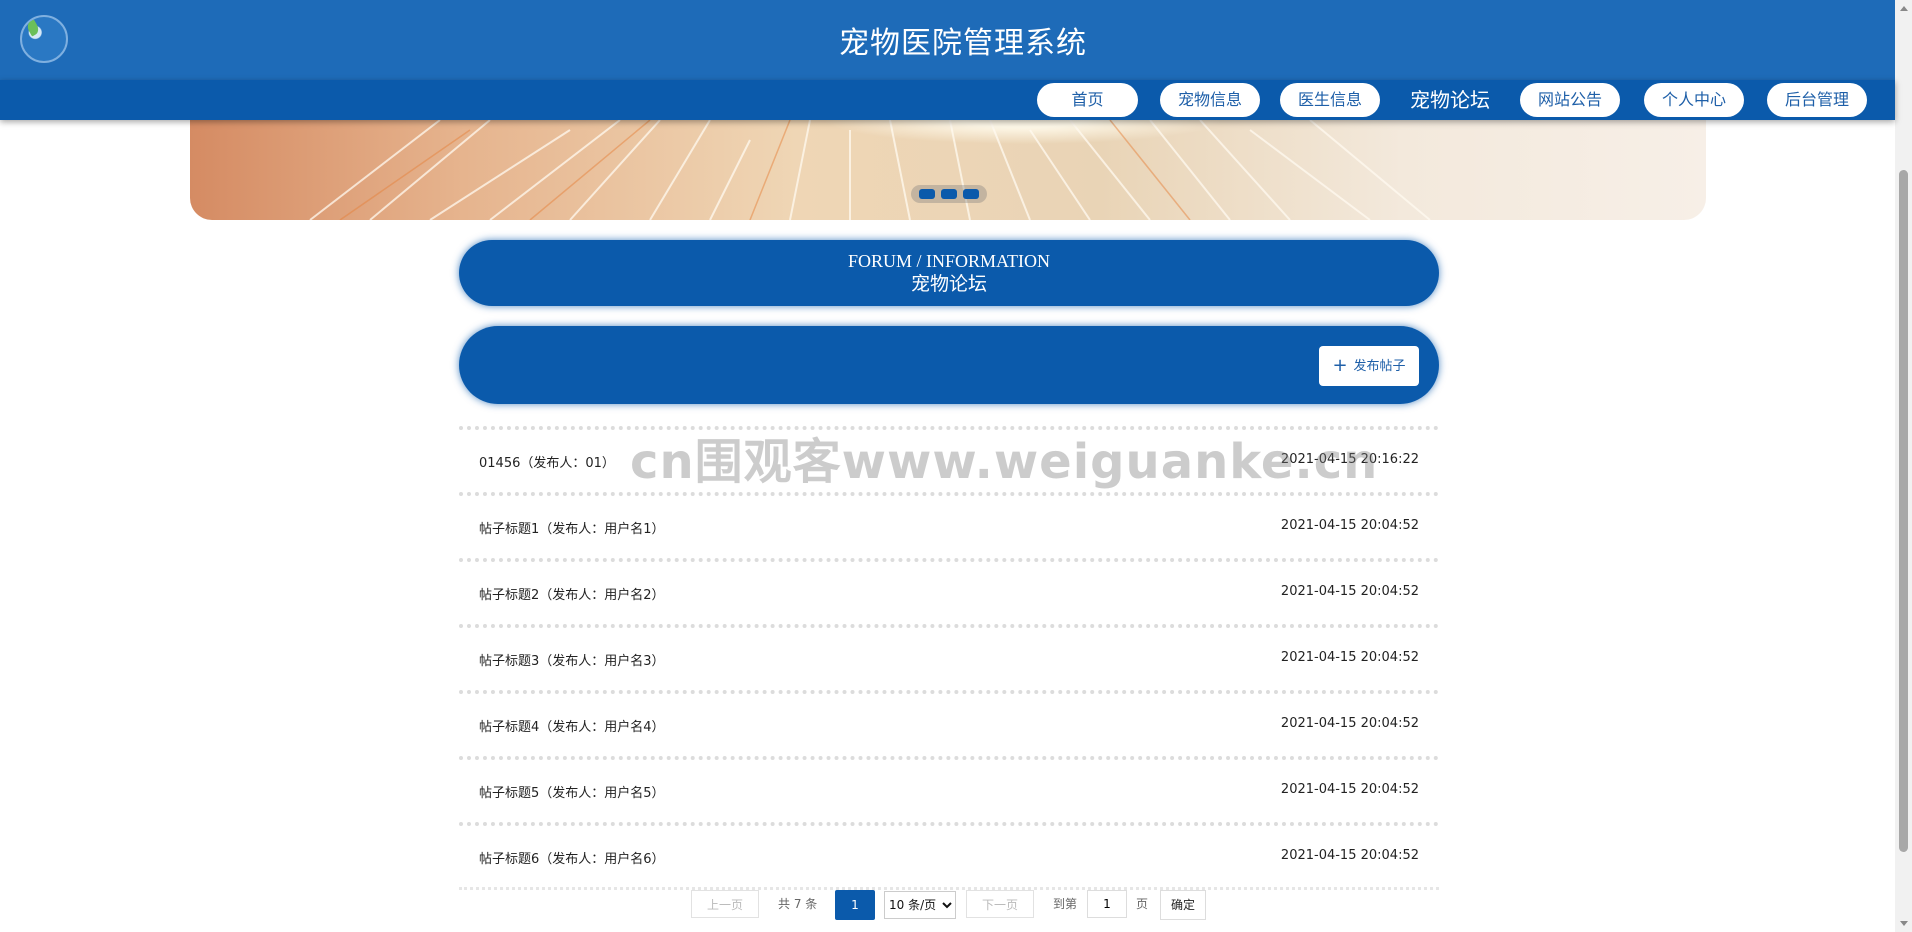 The width and height of the screenshot is (1912, 932). Describe the element at coordinates (572, 529) in the screenshot. I see `post-title: 帖子标题1（发布人：用户名1）` at that location.